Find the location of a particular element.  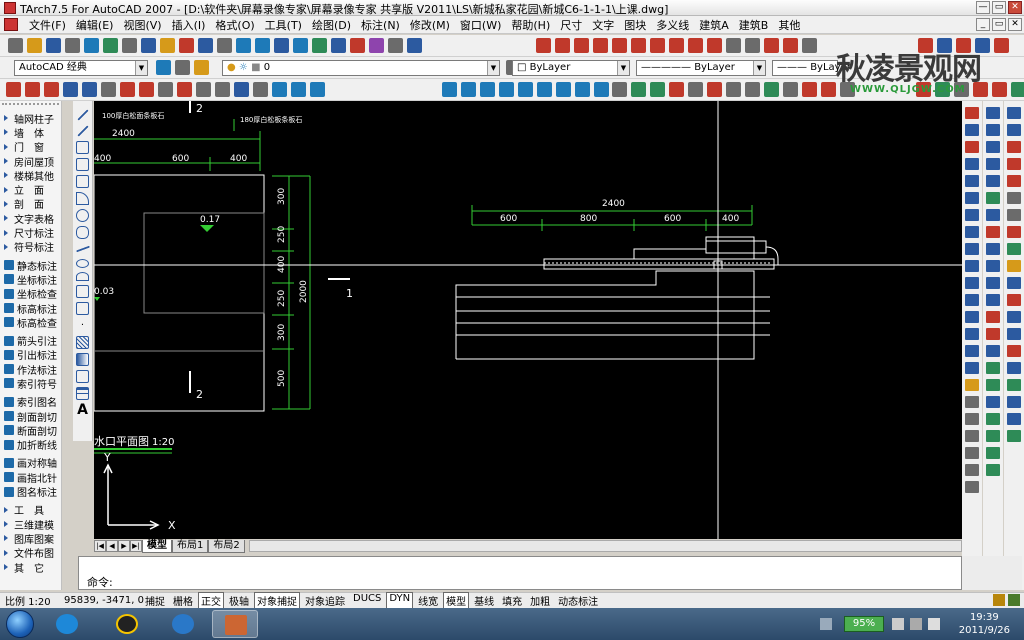

cut-icon is located at coordinates (129, 45).